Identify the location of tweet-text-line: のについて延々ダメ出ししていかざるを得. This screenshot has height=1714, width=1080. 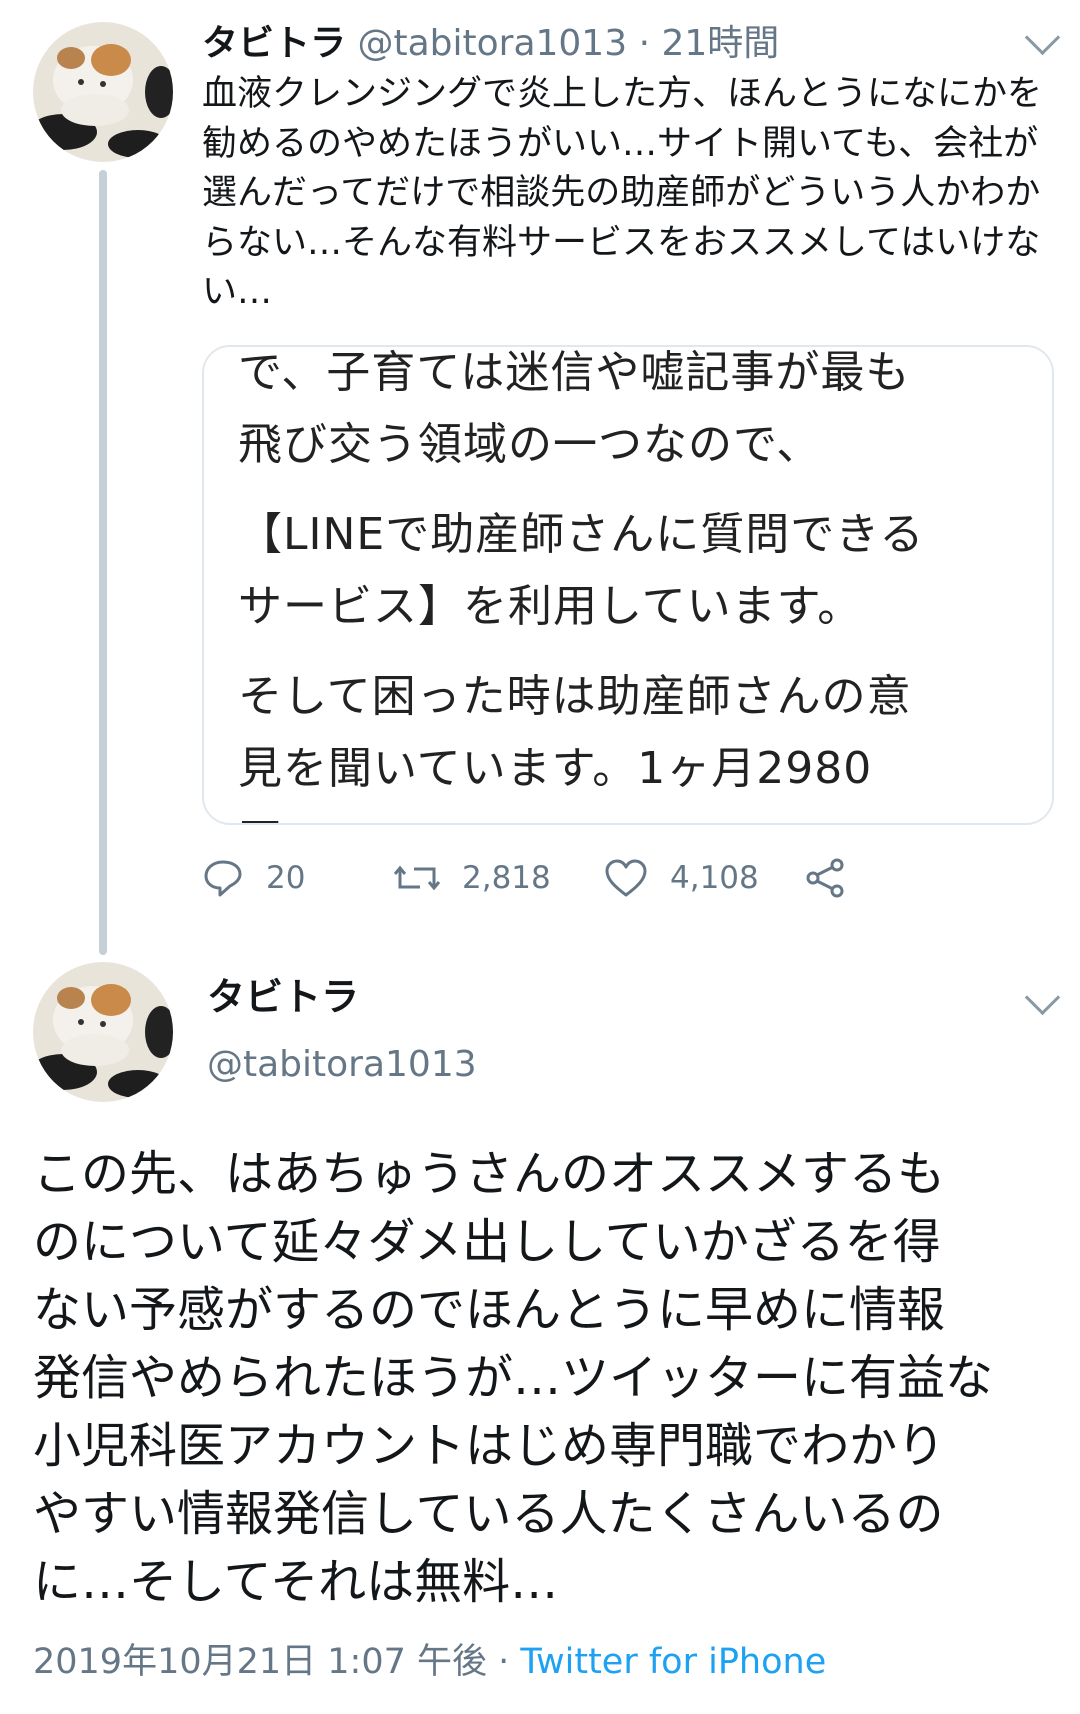
(487, 1242).